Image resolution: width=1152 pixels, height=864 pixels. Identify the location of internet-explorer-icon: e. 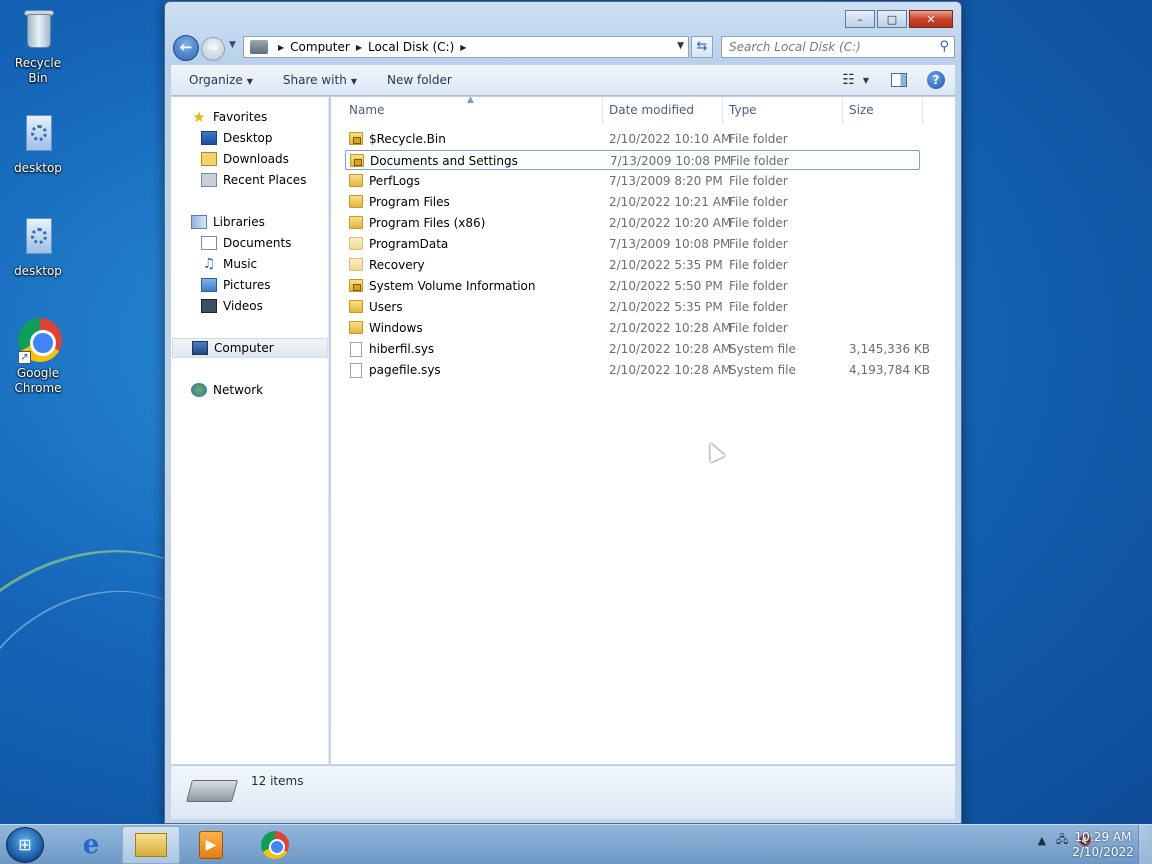
(91, 845).